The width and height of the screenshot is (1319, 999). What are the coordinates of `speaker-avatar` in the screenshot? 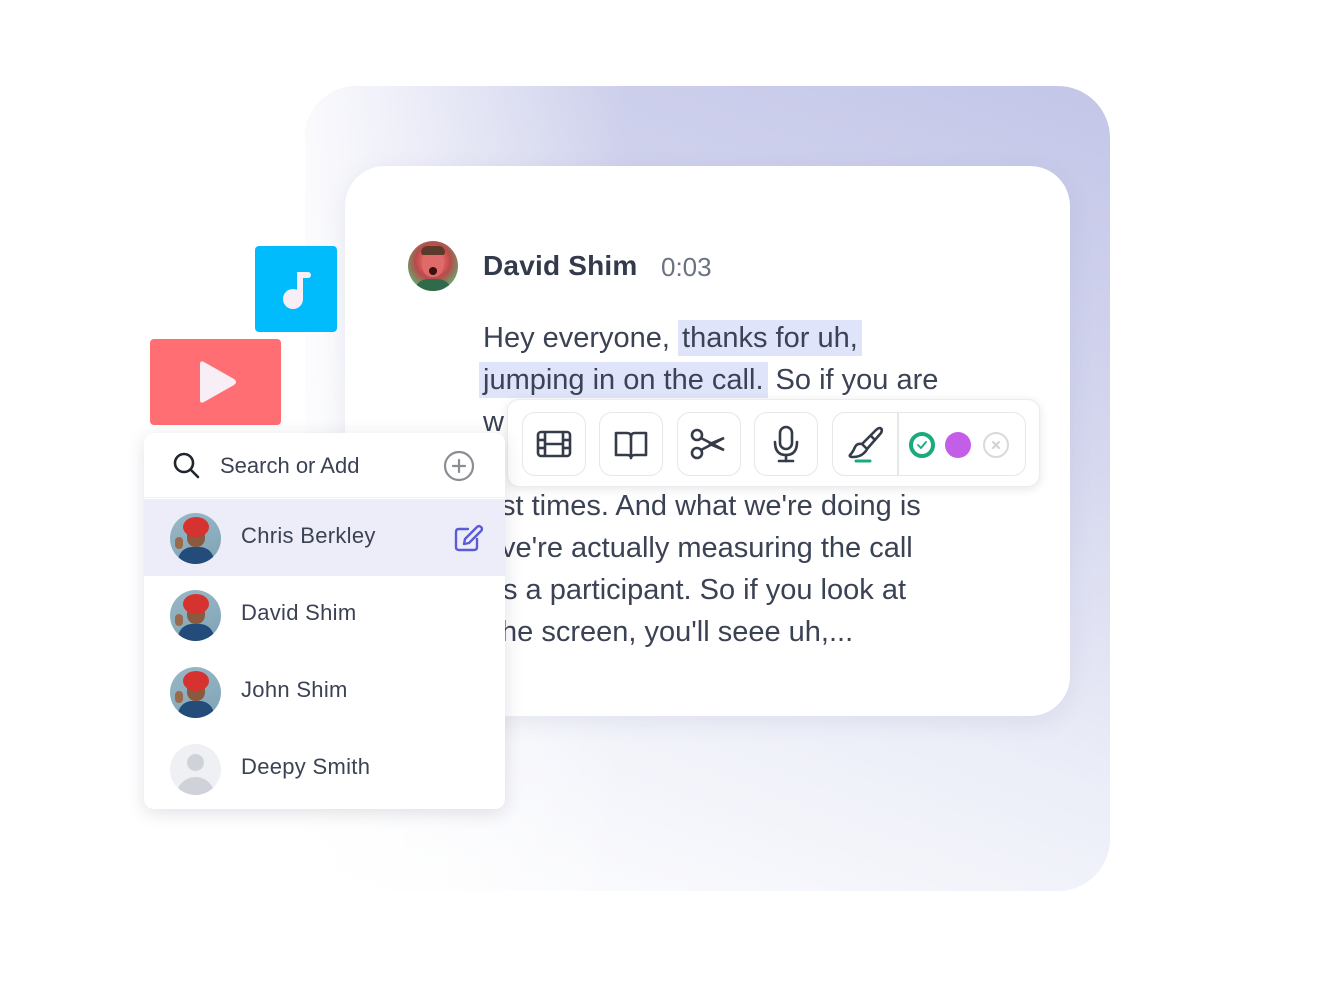 It's located at (433, 266).